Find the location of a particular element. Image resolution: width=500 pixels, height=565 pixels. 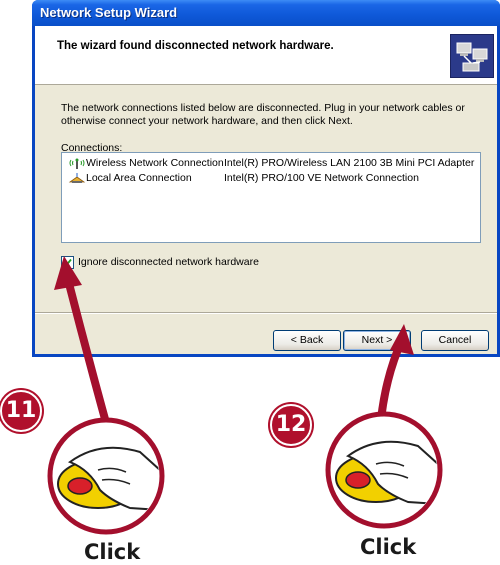

arrow-to-checkbox is located at coordinates (83, 344).